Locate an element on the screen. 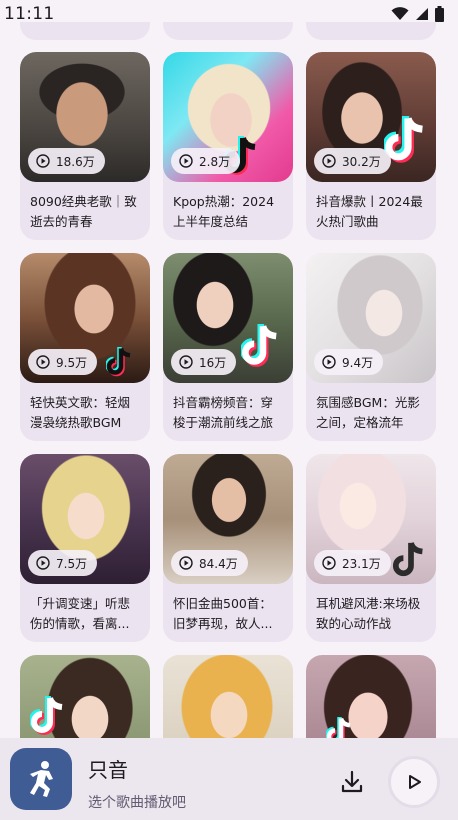 This screenshot has width=458, height=820. play-count-badge: 2.8万 is located at coordinates (206, 161).